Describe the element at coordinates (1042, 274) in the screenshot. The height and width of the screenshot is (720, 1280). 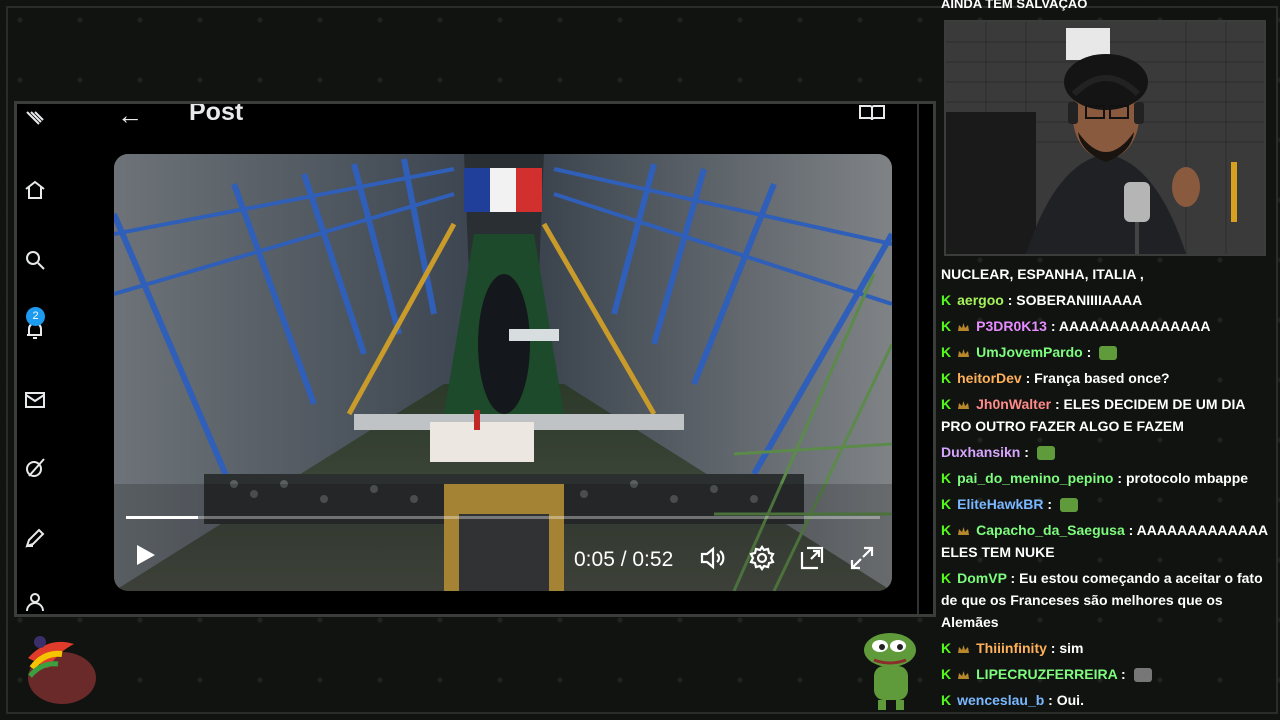
I see `chat-text: NUCLEAR, ESPANHA, ITALIA ,` at that location.